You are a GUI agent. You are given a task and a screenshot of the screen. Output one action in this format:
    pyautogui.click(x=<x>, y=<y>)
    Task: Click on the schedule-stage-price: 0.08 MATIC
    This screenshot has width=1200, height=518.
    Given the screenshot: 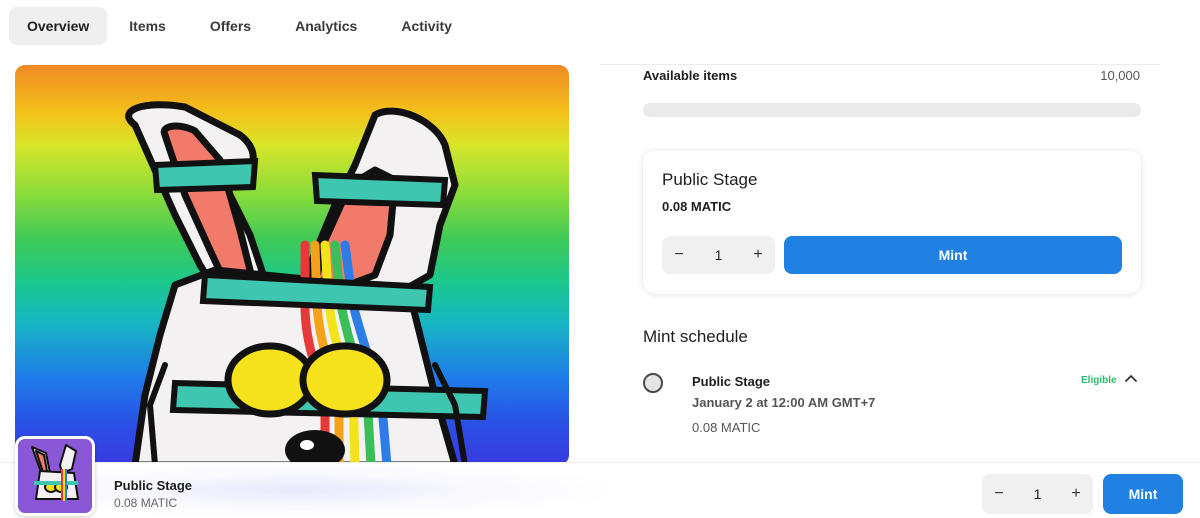 What is the action you would take?
    pyautogui.click(x=726, y=427)
    